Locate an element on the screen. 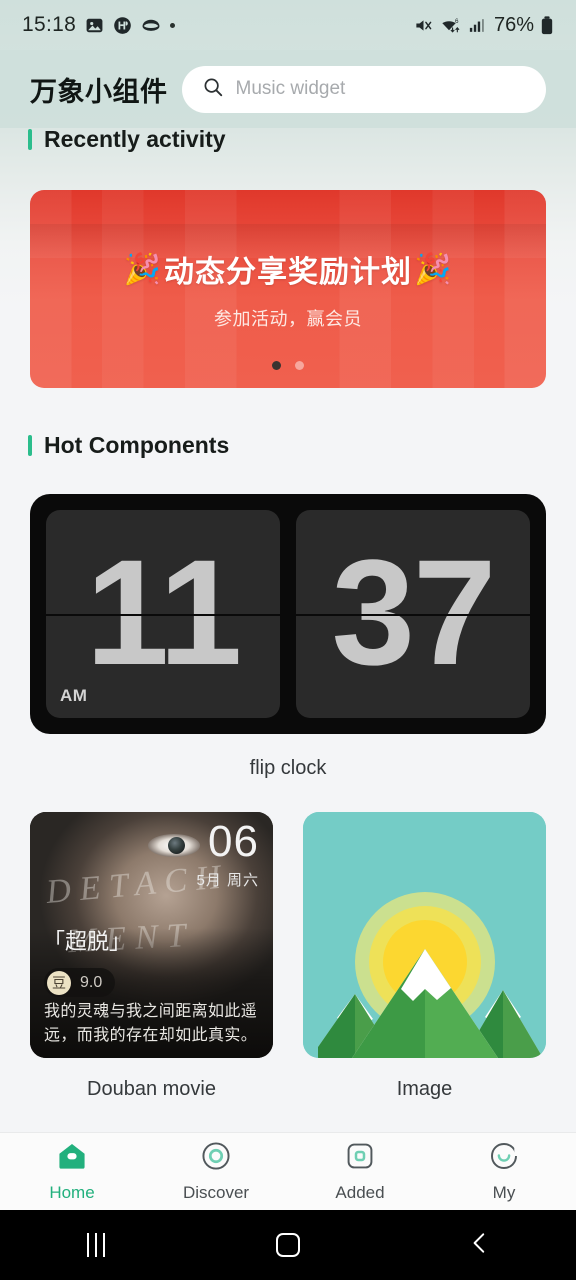 This screenshot has width=576, height=1280. android-back-button is located at coordinates (480, 1245).